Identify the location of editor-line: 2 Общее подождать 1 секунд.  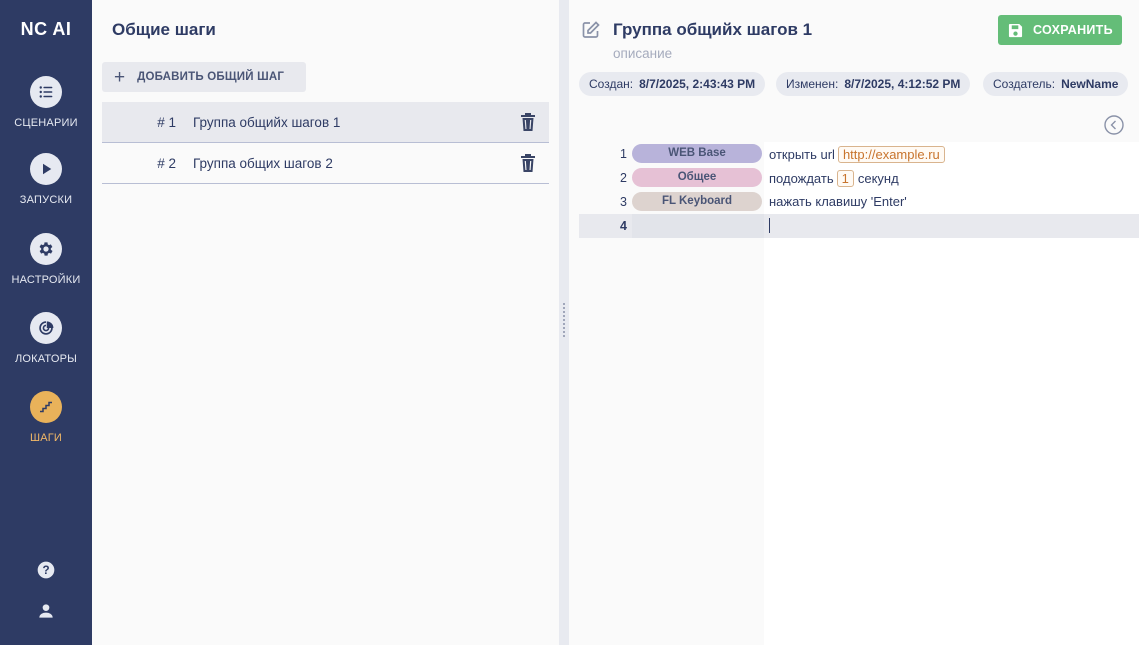
(859, 178).